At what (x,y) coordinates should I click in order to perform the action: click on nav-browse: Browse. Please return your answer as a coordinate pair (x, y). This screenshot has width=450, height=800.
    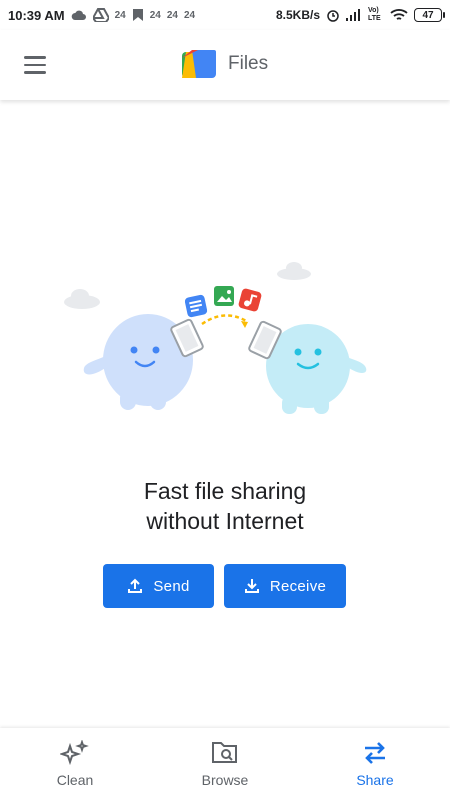
    Looking at the image, I should click on (225, 764).